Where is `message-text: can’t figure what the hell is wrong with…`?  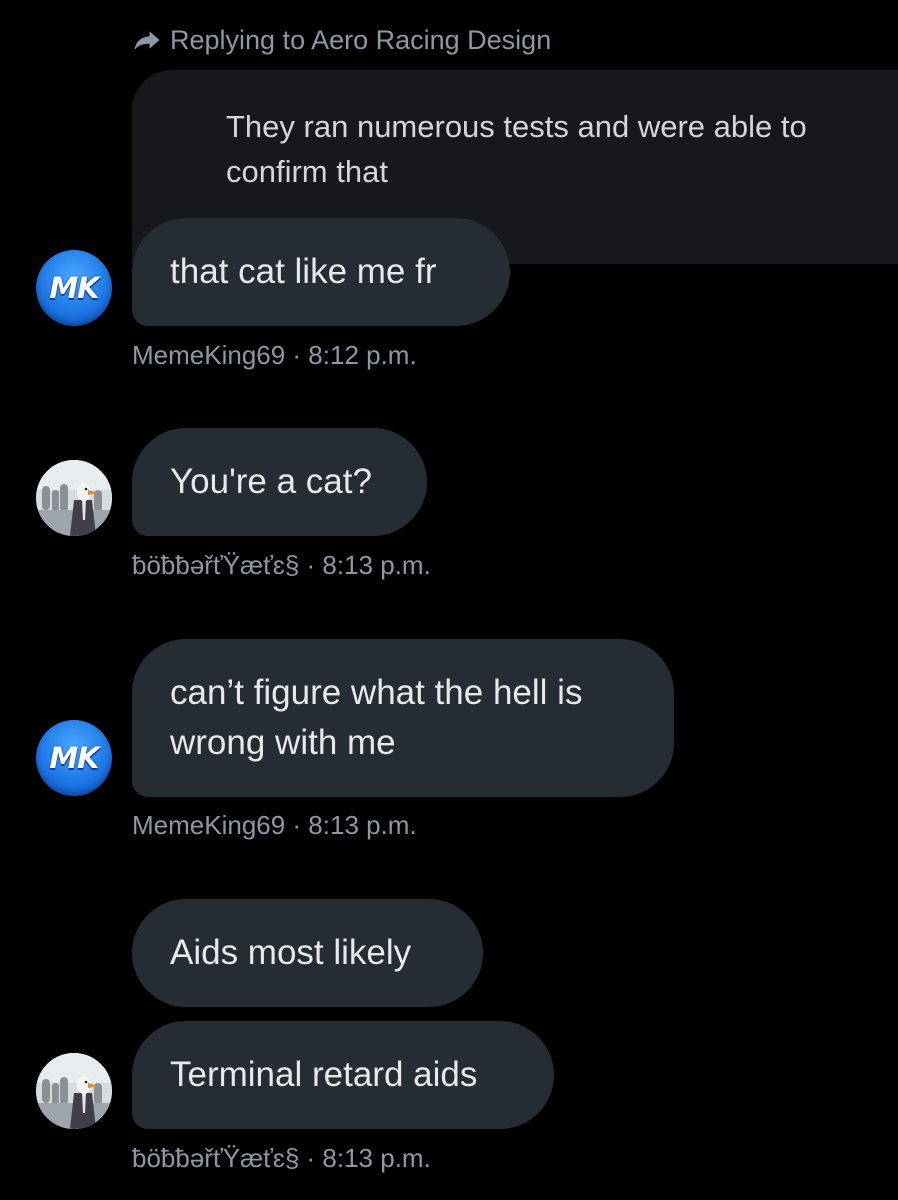 message-text: can’t figure what the hell is wrong with… is located at coordinates (376, 717).